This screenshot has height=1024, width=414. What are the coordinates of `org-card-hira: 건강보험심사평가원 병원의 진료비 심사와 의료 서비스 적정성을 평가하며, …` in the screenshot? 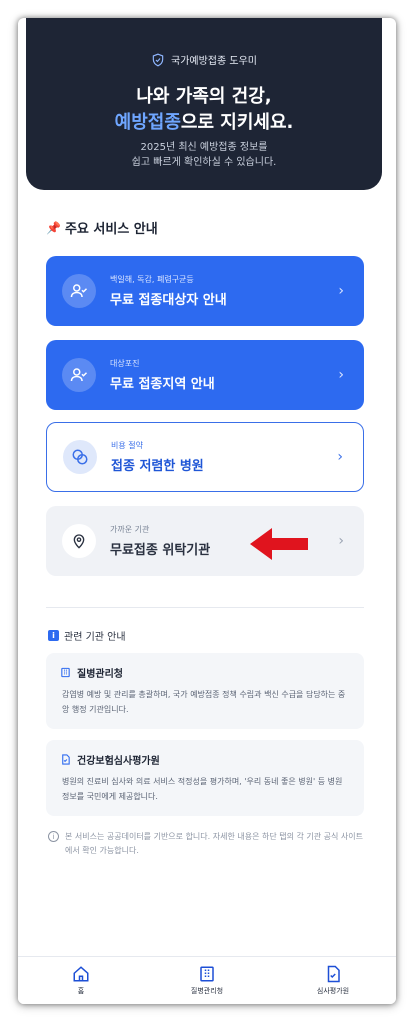 It's located at (205, 778).